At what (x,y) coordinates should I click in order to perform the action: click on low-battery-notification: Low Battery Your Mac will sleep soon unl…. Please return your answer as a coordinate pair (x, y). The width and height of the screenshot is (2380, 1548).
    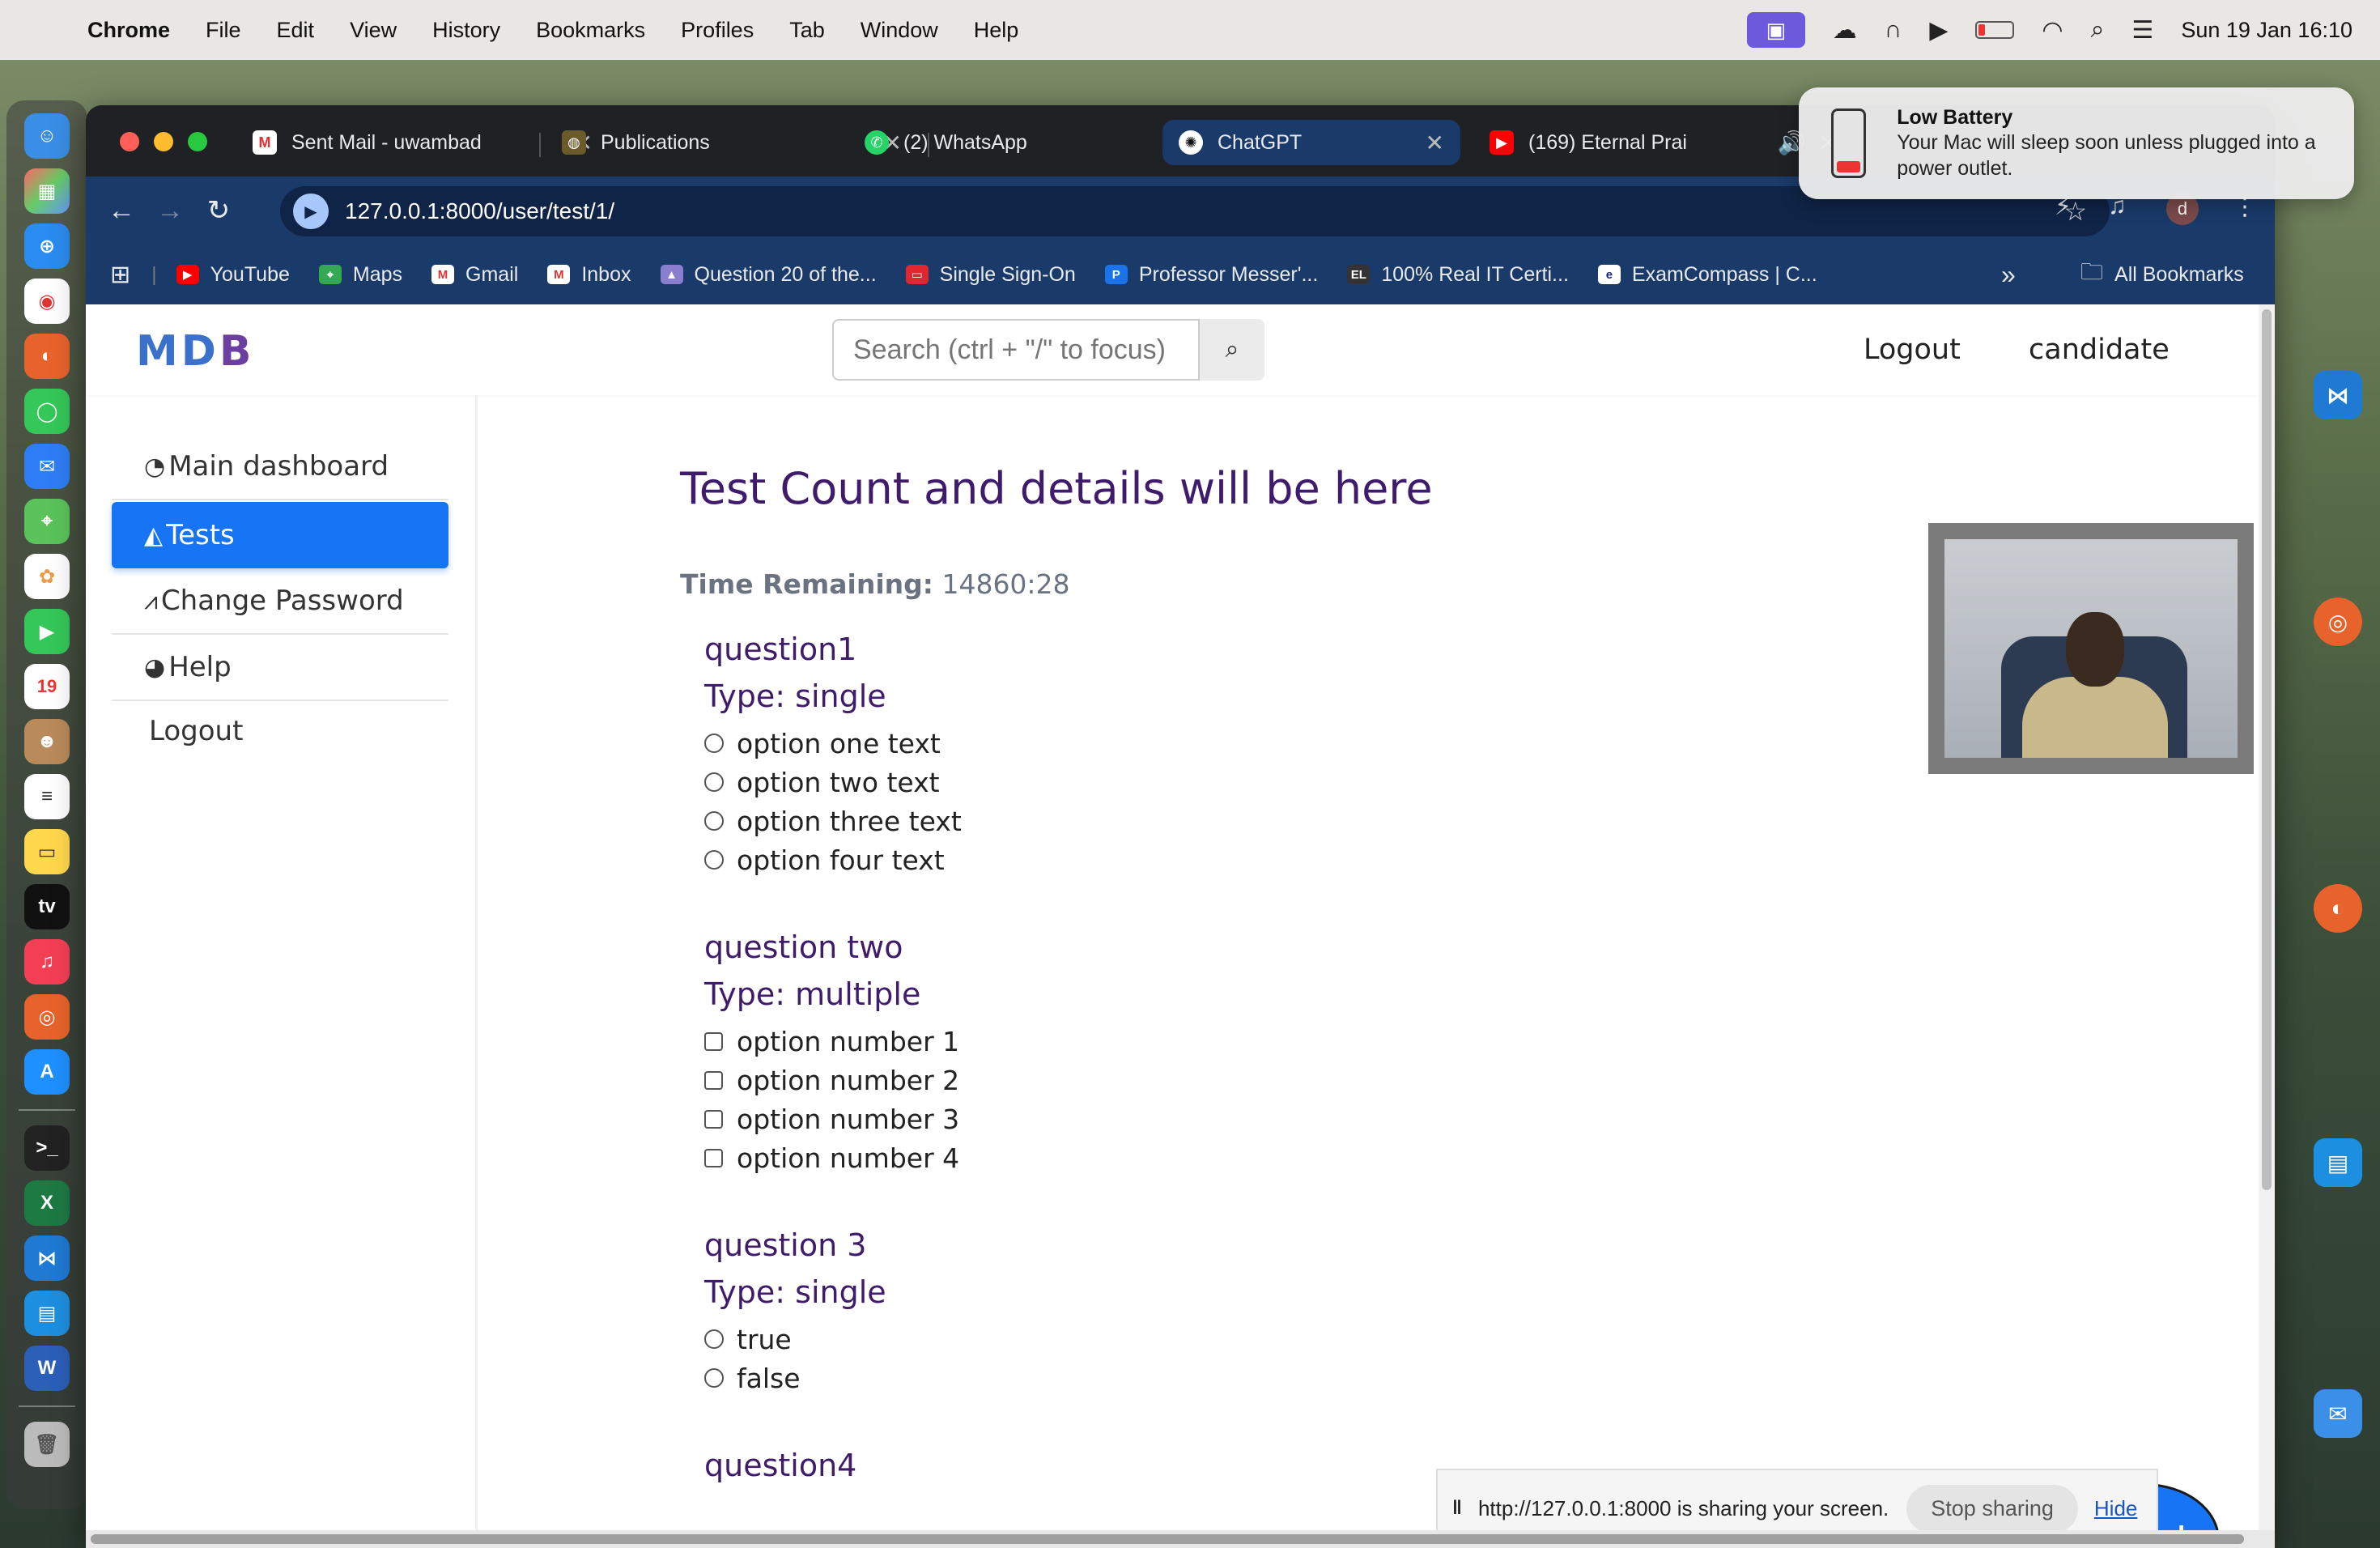
    Looking at the image, I should click on (2076, 143).